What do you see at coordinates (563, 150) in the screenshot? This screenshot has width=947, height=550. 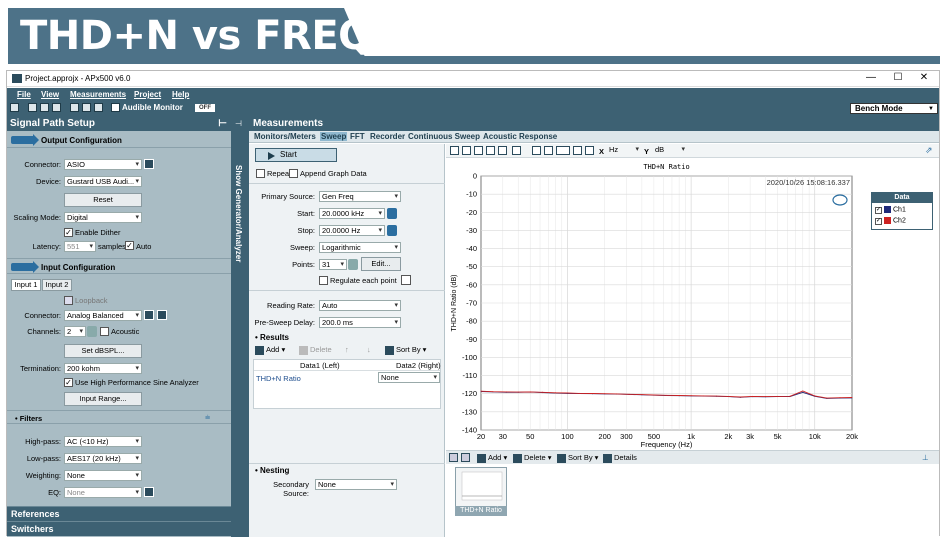 I see `graph-dropdown-icon` at bounding box center [563, 150].